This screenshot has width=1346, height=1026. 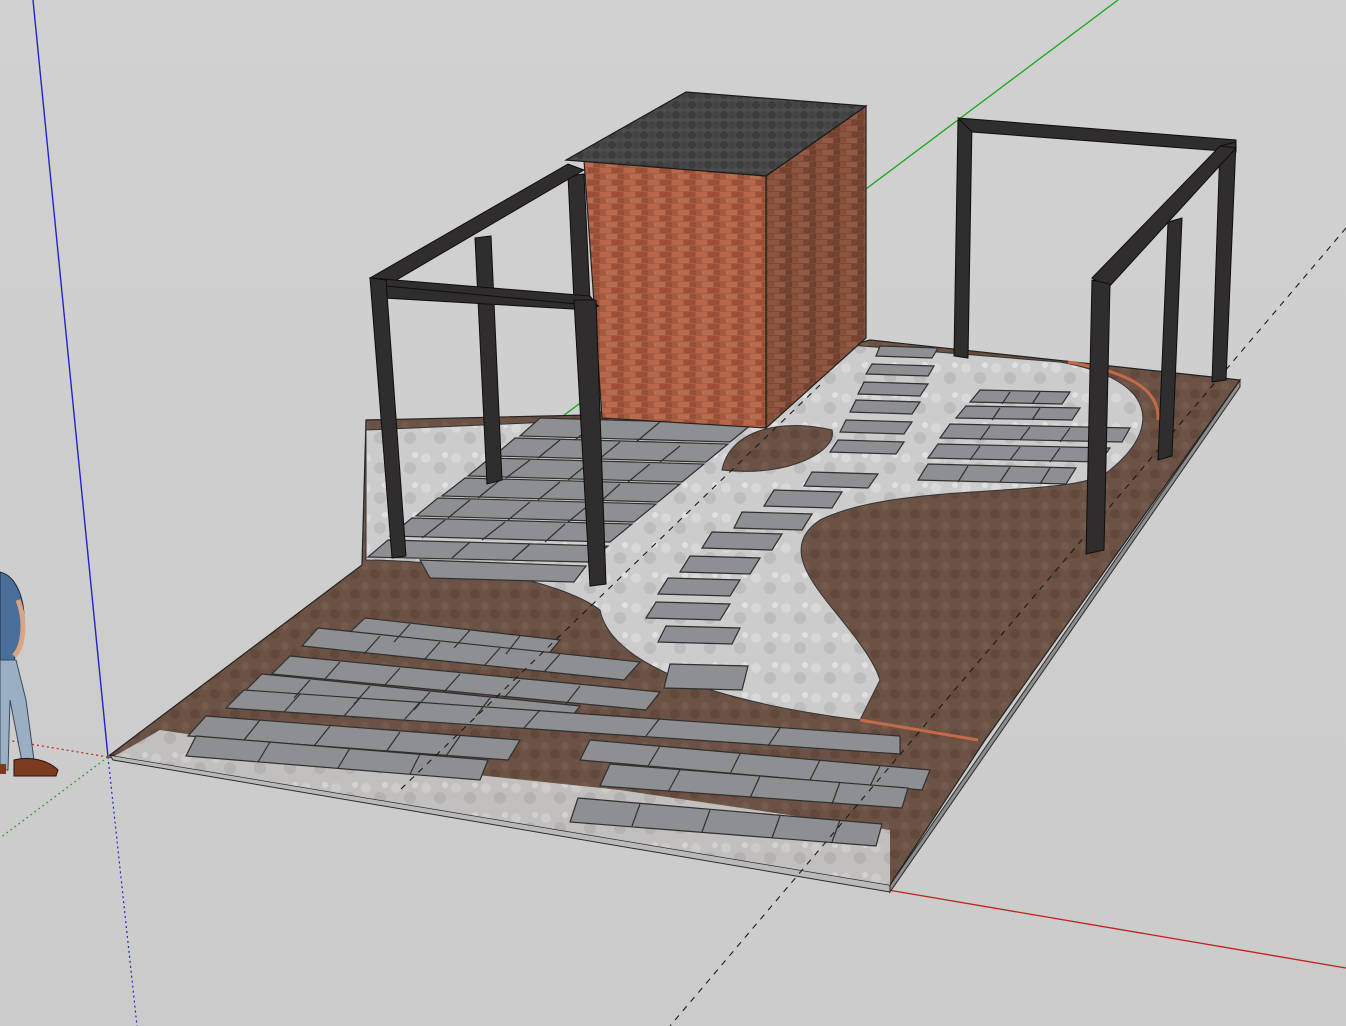 I want to click on scale-figure, so click(x=29, y=674).